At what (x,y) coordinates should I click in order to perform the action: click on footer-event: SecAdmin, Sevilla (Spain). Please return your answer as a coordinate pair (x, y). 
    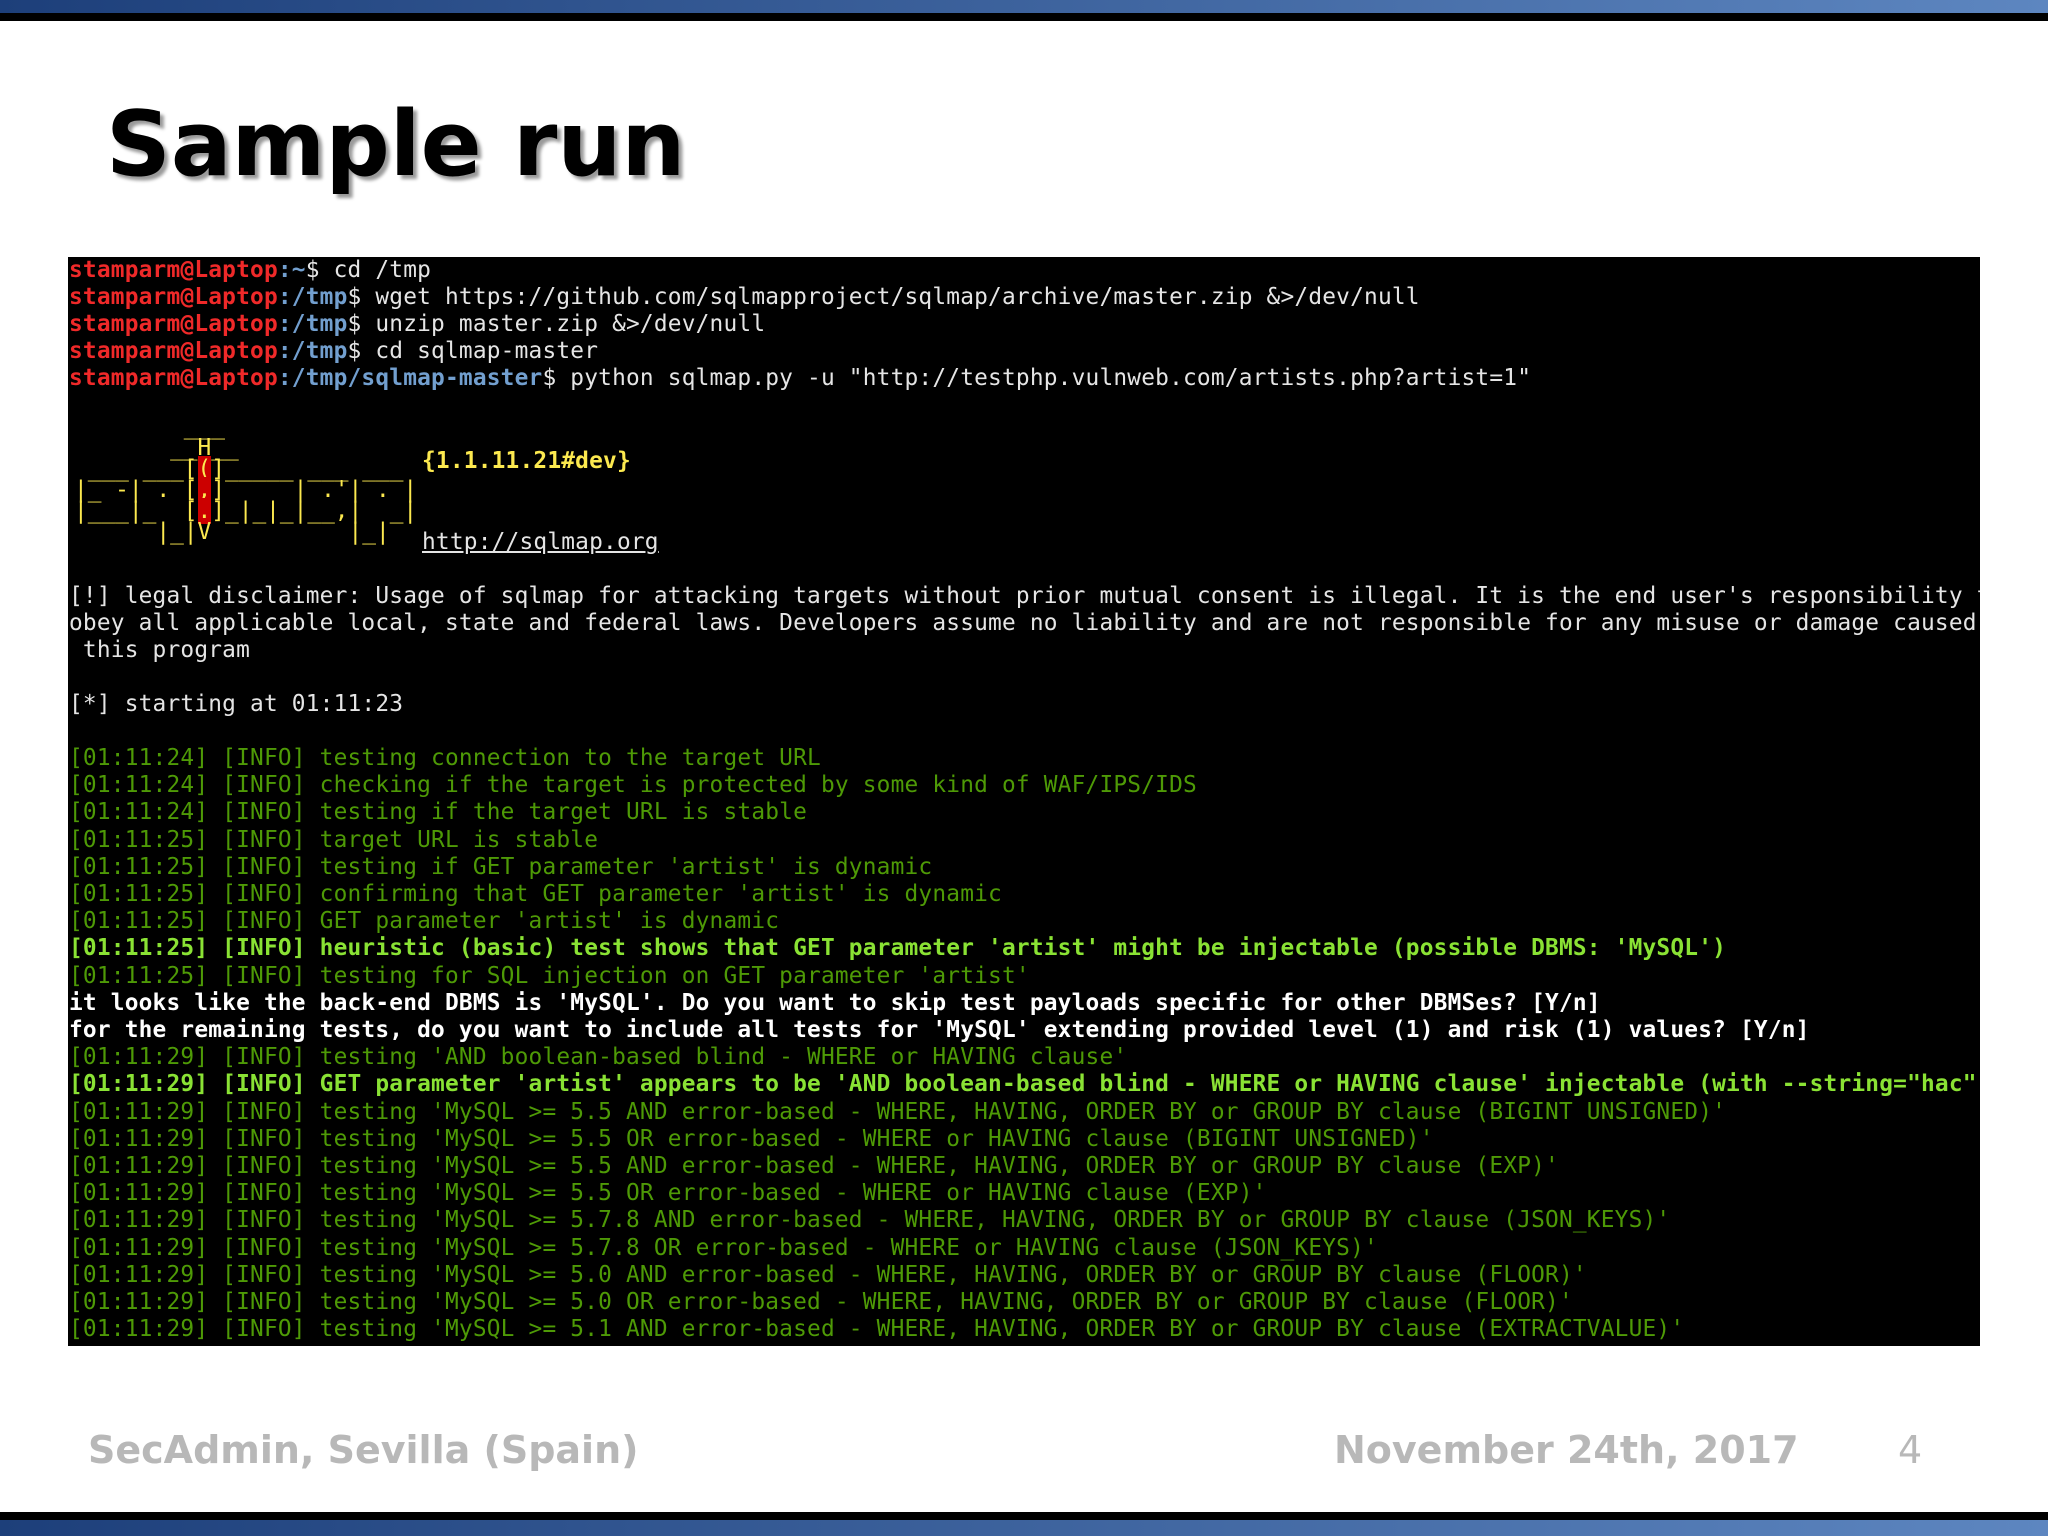
    Looking at the image, I should click on (363, 1450).